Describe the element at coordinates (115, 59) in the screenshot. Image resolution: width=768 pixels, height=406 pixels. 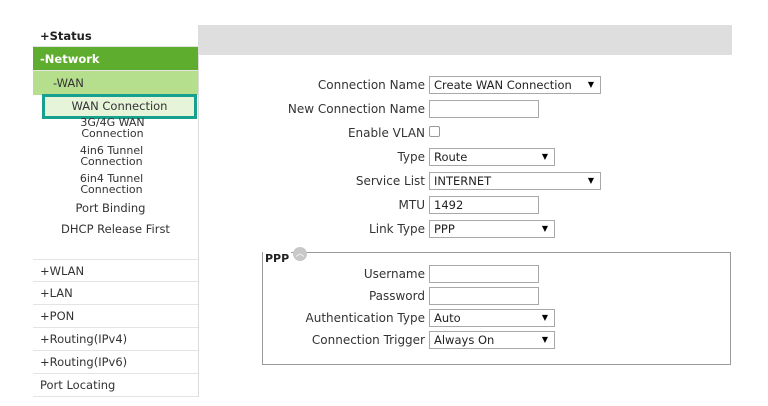
I see `sidebar-item-network: -Network` at that location.